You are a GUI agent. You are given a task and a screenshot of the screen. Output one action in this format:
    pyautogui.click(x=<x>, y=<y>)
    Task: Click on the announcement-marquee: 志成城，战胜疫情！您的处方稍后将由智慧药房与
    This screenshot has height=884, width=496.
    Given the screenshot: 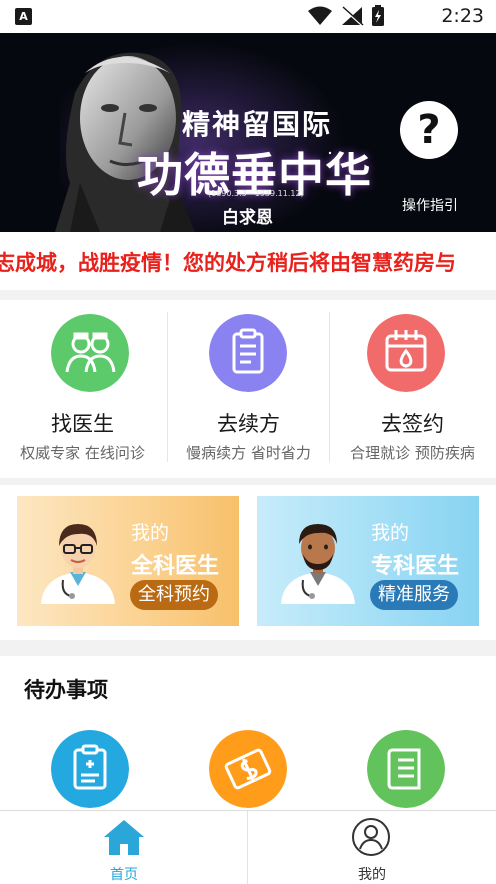 What is the action you would take?
    pyautogui.click(x=248, y=261)
    